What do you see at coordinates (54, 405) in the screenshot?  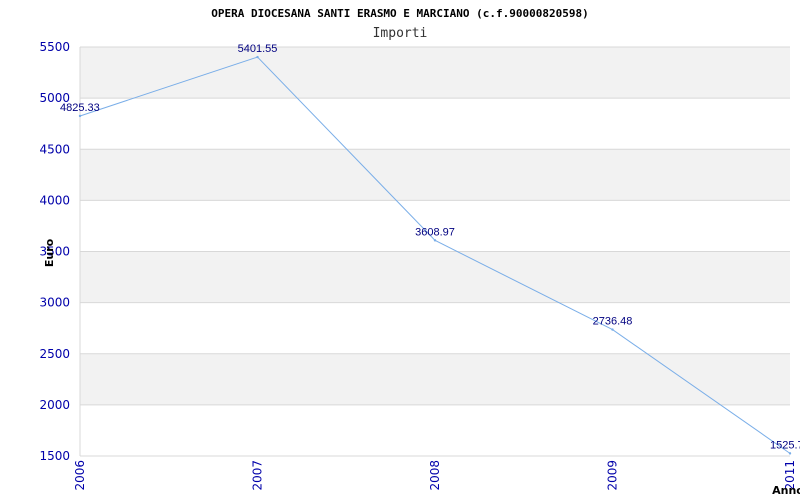 I see `y-tick-label: 2000` at bounding box center [54, 405].